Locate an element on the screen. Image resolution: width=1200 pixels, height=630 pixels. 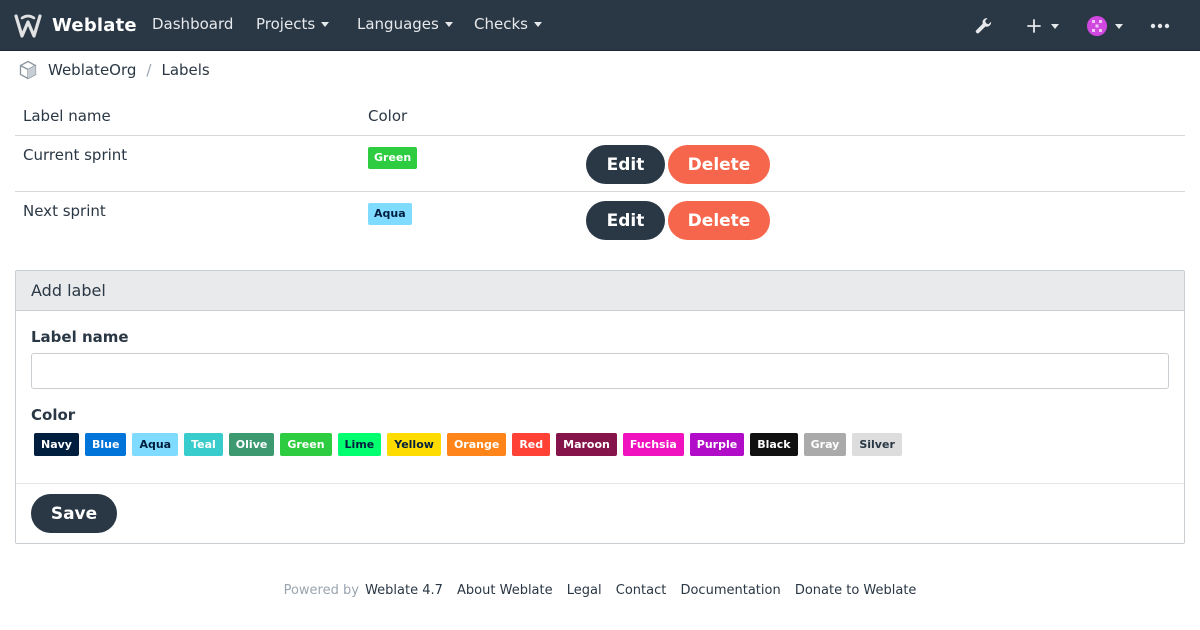
color-option-yellow: Yellow is located at coordinates (414, 444).